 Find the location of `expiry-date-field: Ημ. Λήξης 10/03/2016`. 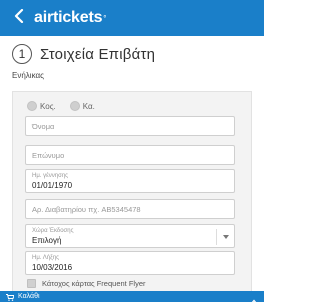

expiry-date-field: Ημ. Λήξης 10/03/2016 is located at coordinates (130, 263).